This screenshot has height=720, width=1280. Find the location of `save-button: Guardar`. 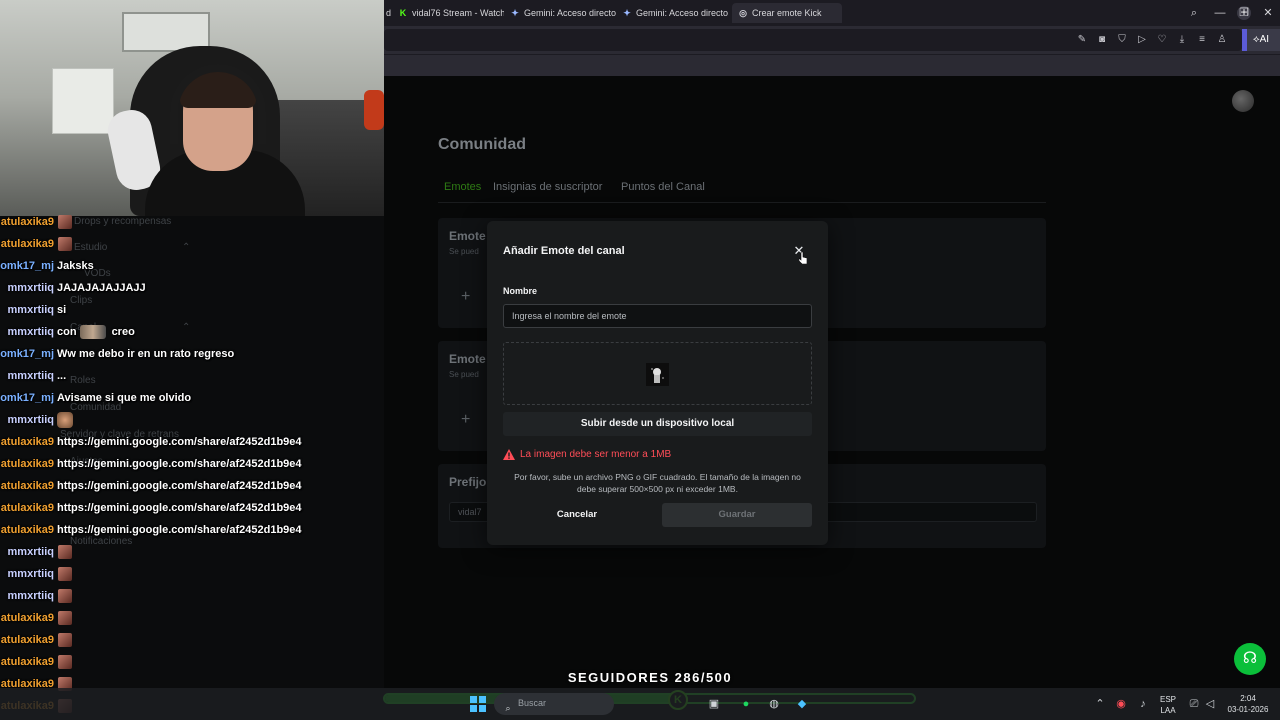

save-button: Guardar is located at coordinates (737, 515).